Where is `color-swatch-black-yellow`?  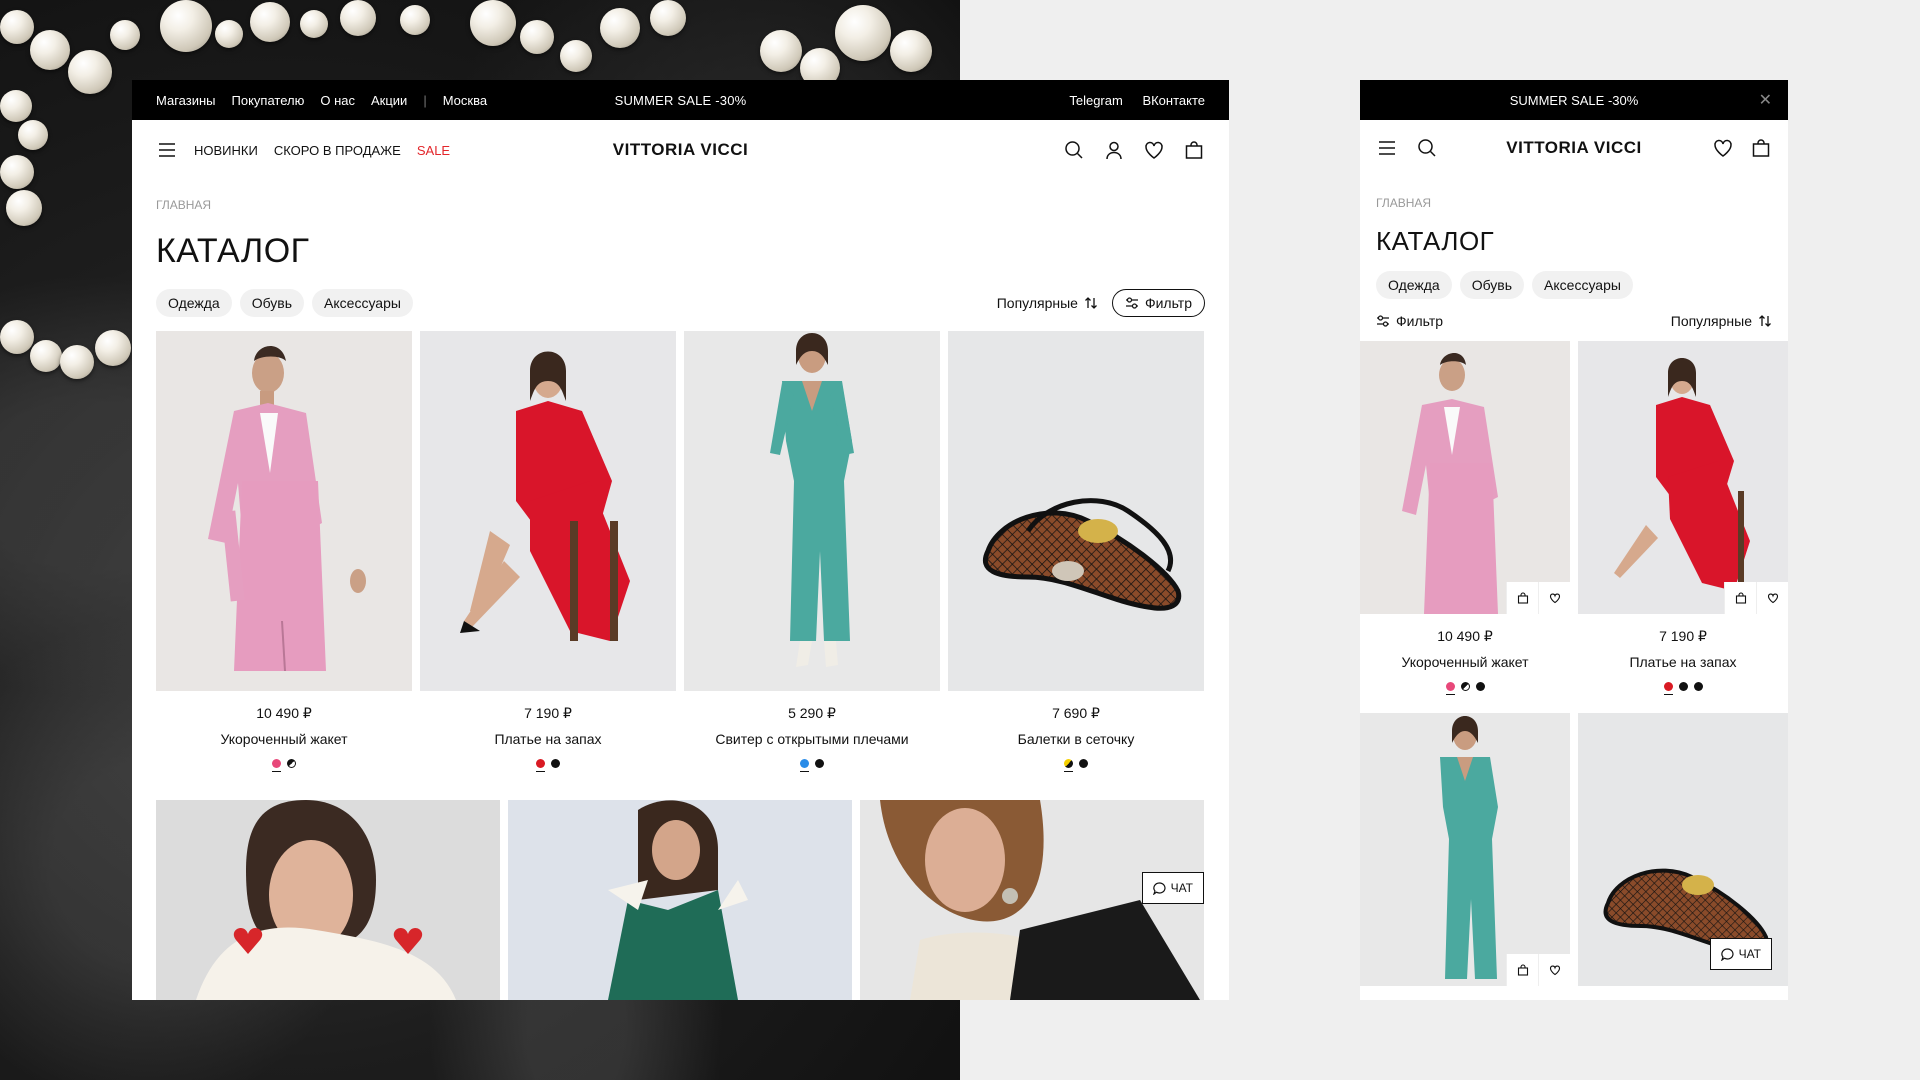 color-swatch-black-yellow is located at coordinates (1068, 765).